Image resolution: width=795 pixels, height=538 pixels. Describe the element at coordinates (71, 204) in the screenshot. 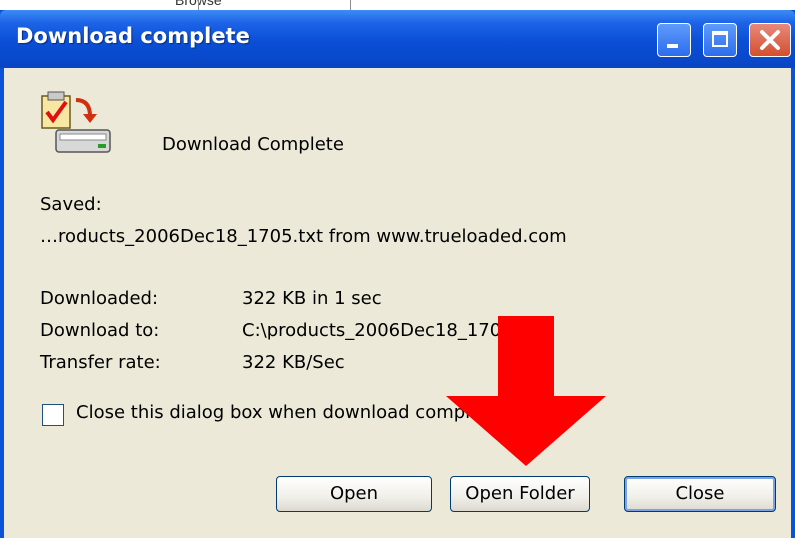

I see `saved-label: Saved:` at that location.